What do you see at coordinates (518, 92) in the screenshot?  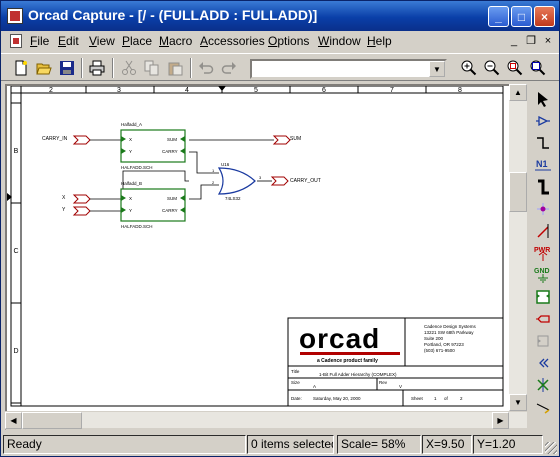 I see `scroll-up-button: ▲` at bounding box center [518, 92].